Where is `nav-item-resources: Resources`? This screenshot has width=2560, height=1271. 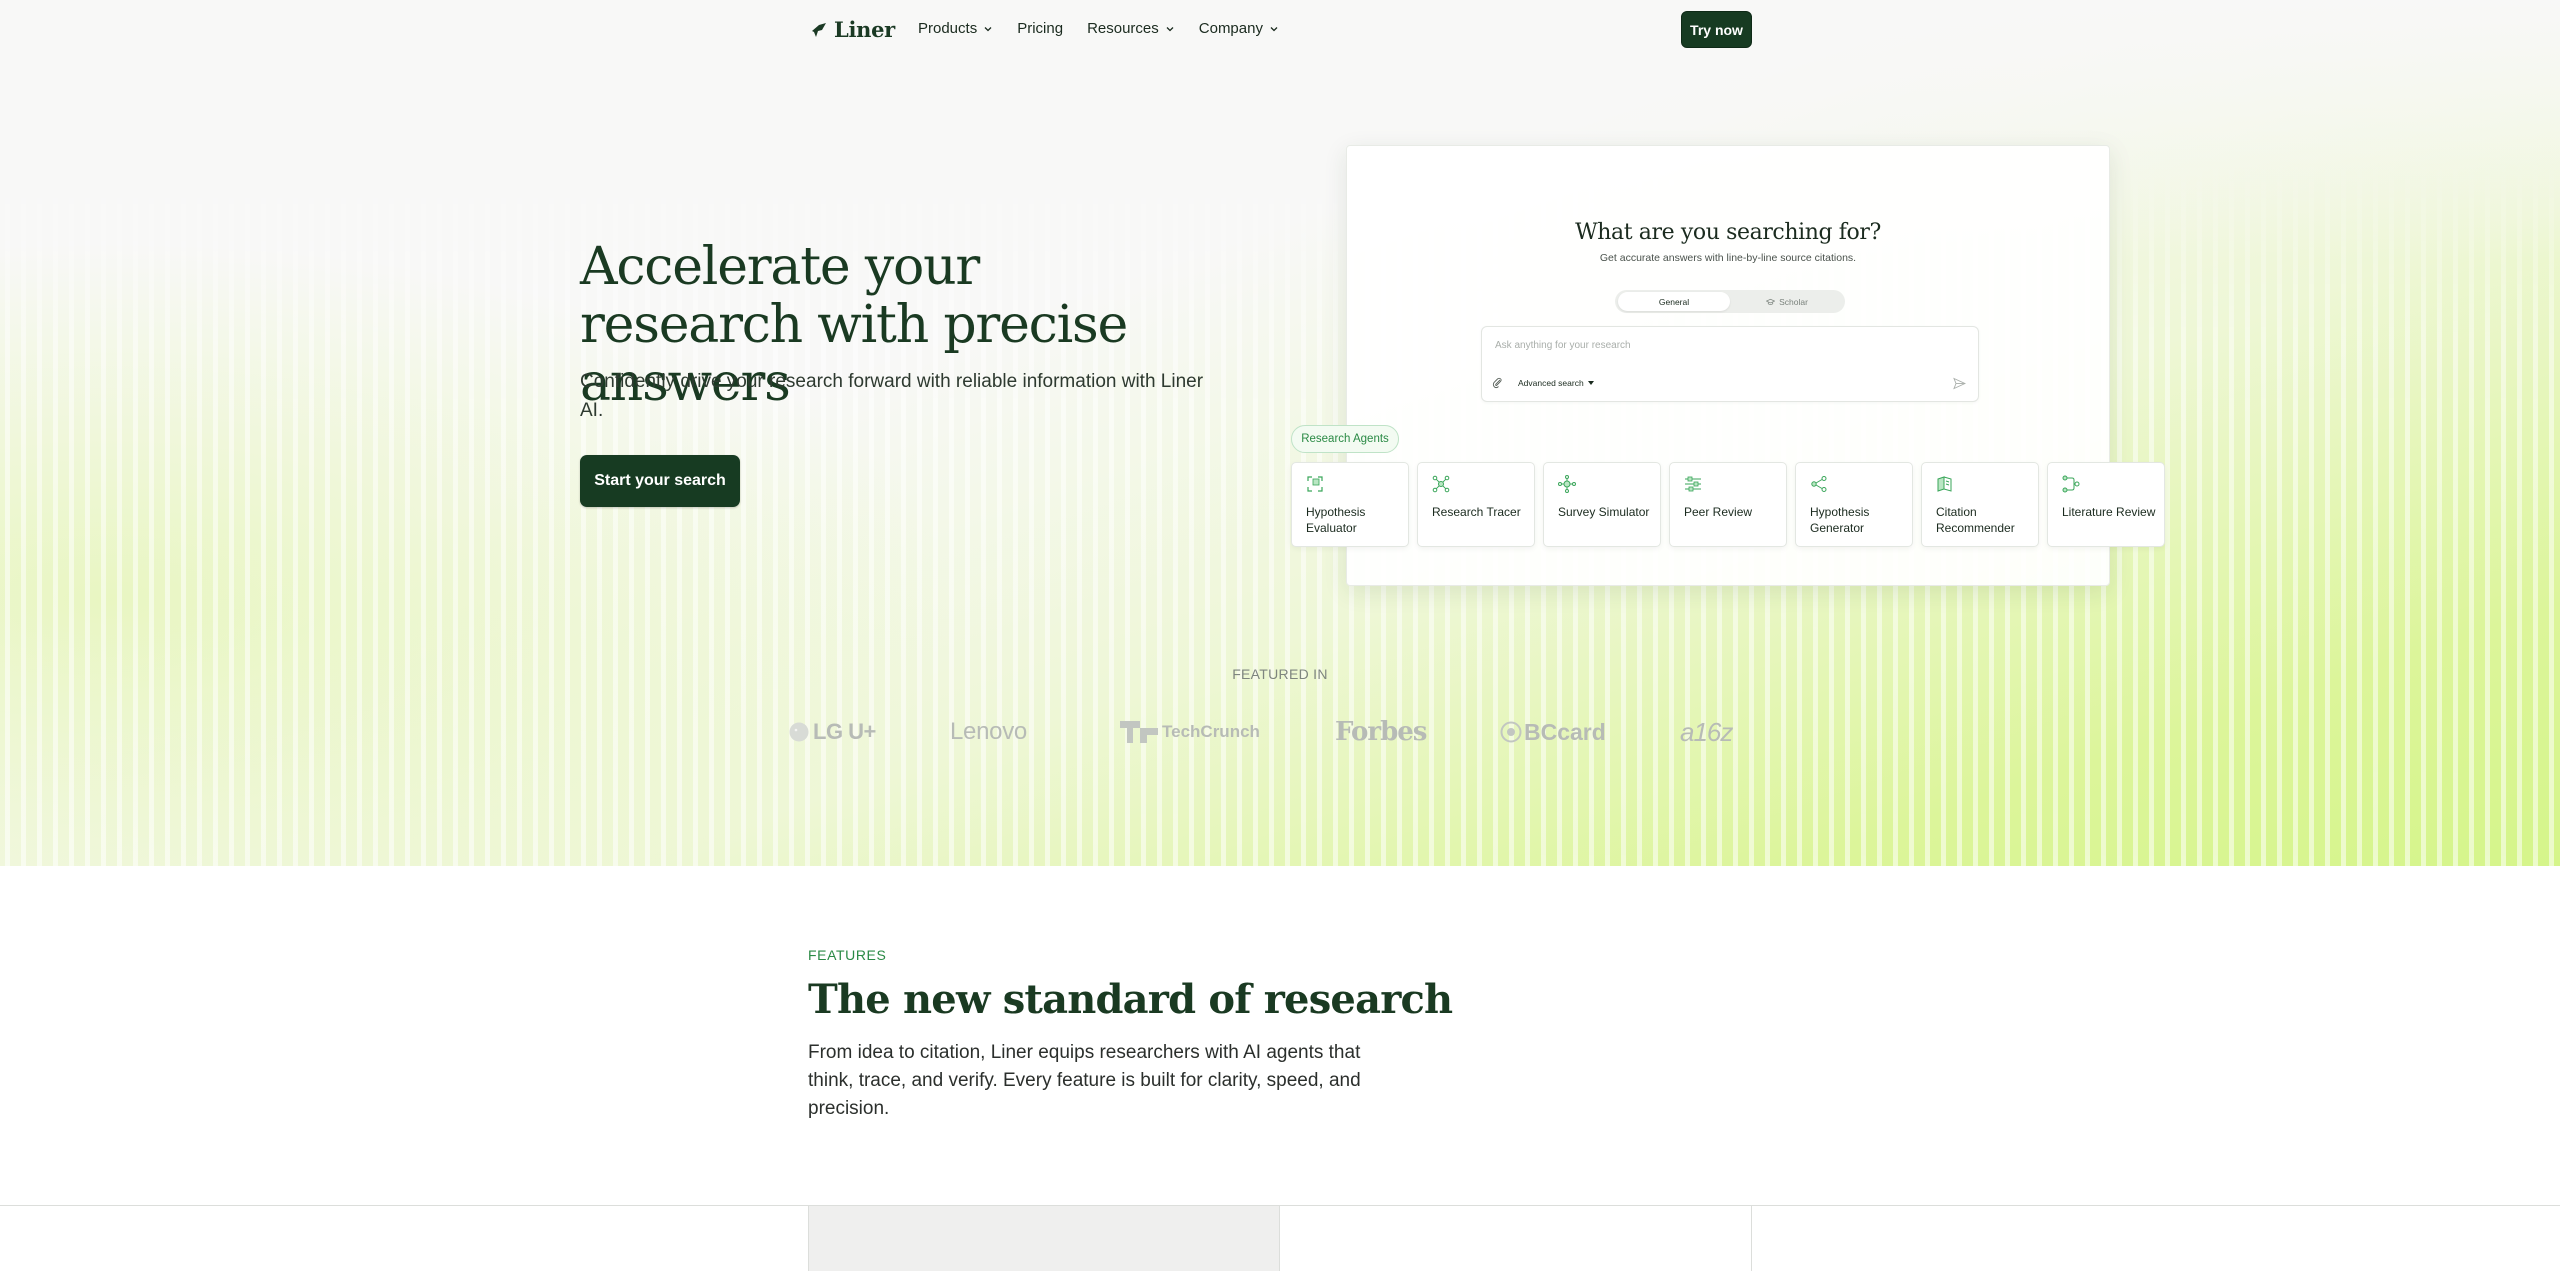 nav-item-resources: Resources is located at coordinates (1131, 28).